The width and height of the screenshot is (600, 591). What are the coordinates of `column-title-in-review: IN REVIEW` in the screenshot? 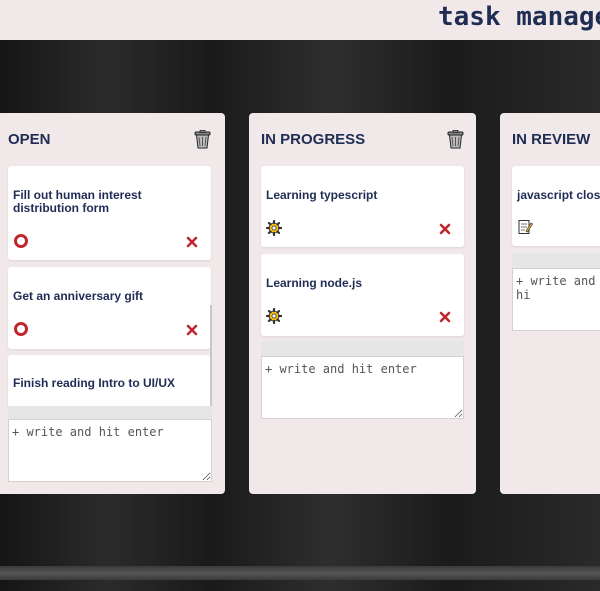 It's located at (551, 139).